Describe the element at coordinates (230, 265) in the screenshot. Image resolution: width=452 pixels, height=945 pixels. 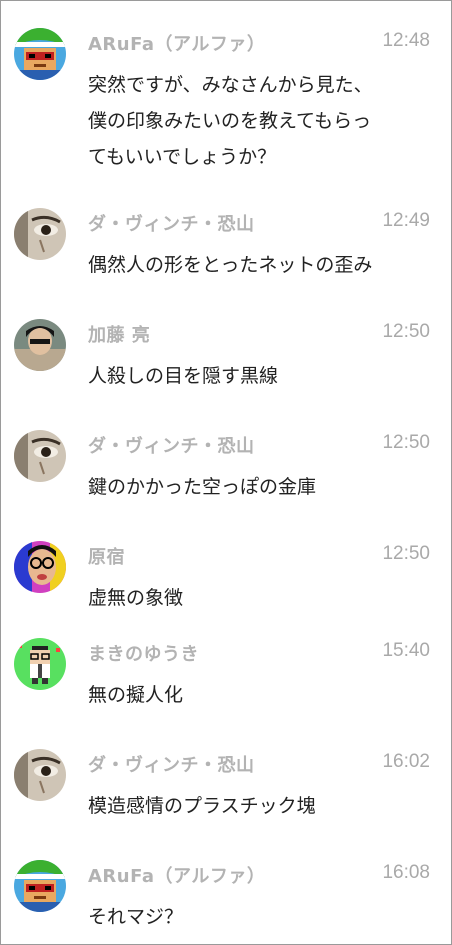
I see `message-line: 偶然人の形をとったネットの歪み` at that location.